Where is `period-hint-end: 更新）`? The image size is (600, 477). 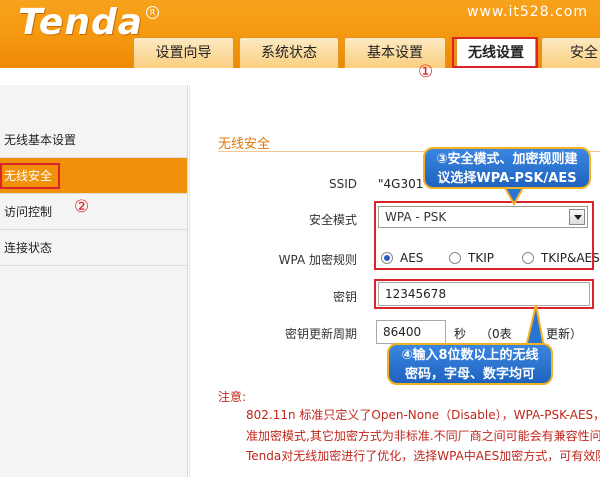
period-hint-end: 更新） is located at coordinates (564, 334).